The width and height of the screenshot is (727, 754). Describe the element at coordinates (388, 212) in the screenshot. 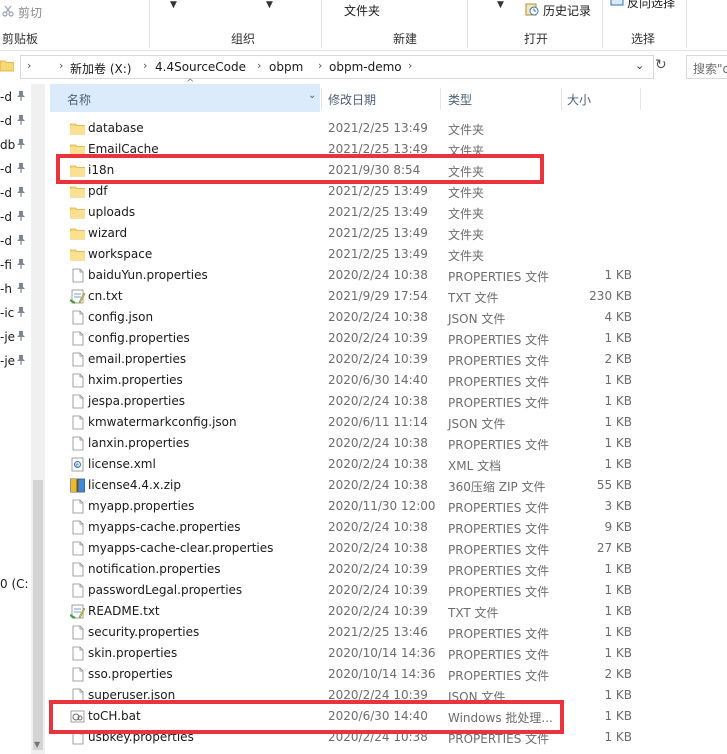

I see `file-row: uploads 2021/2/25 13:49 文件夹` at that location.